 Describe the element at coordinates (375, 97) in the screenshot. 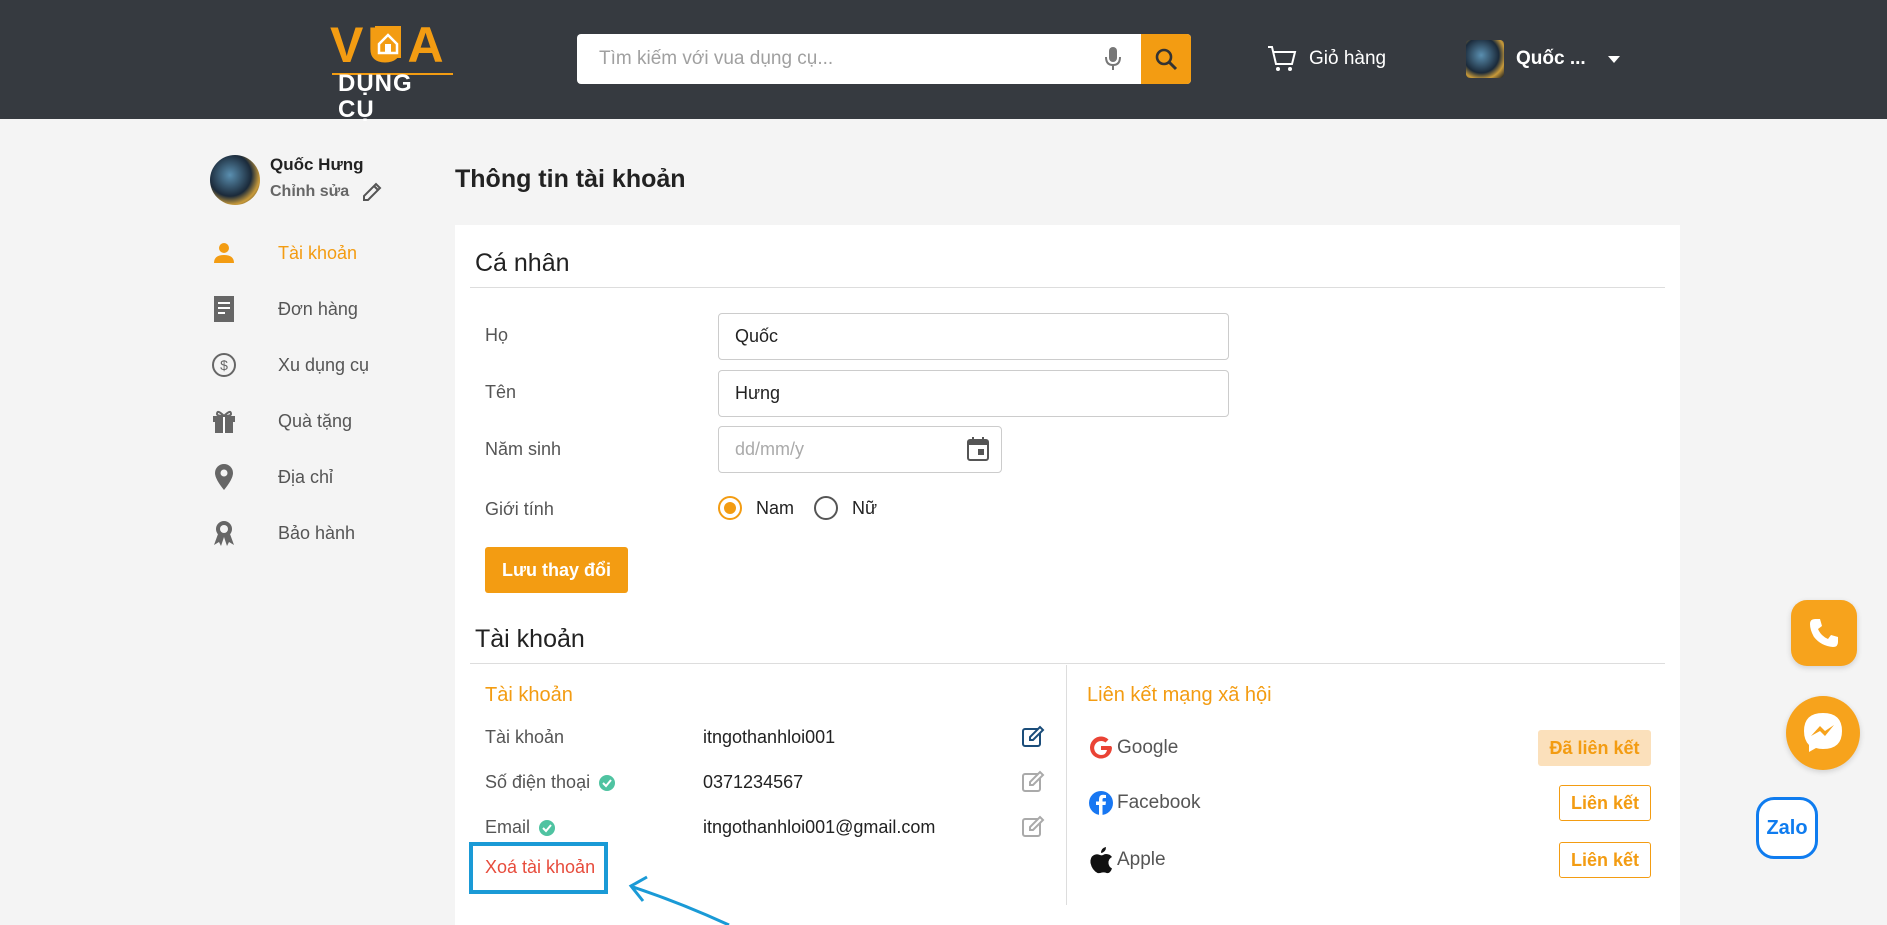

I see `logo-text-bottom: DỤNG CỤ` at that location.